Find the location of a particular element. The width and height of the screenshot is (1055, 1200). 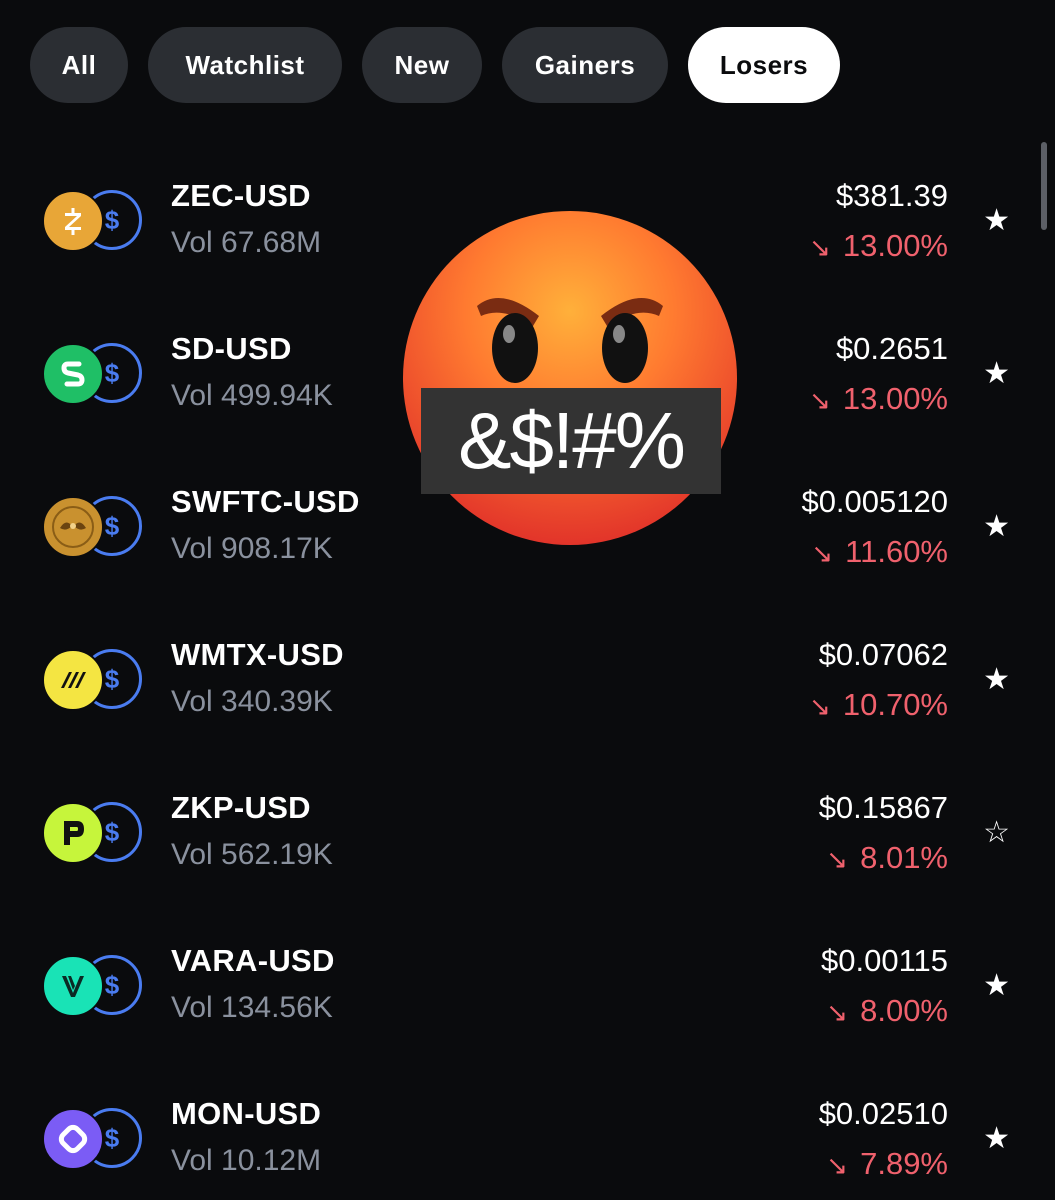

pair-name: SWFTC-USD is located at coordinates (265, 501).